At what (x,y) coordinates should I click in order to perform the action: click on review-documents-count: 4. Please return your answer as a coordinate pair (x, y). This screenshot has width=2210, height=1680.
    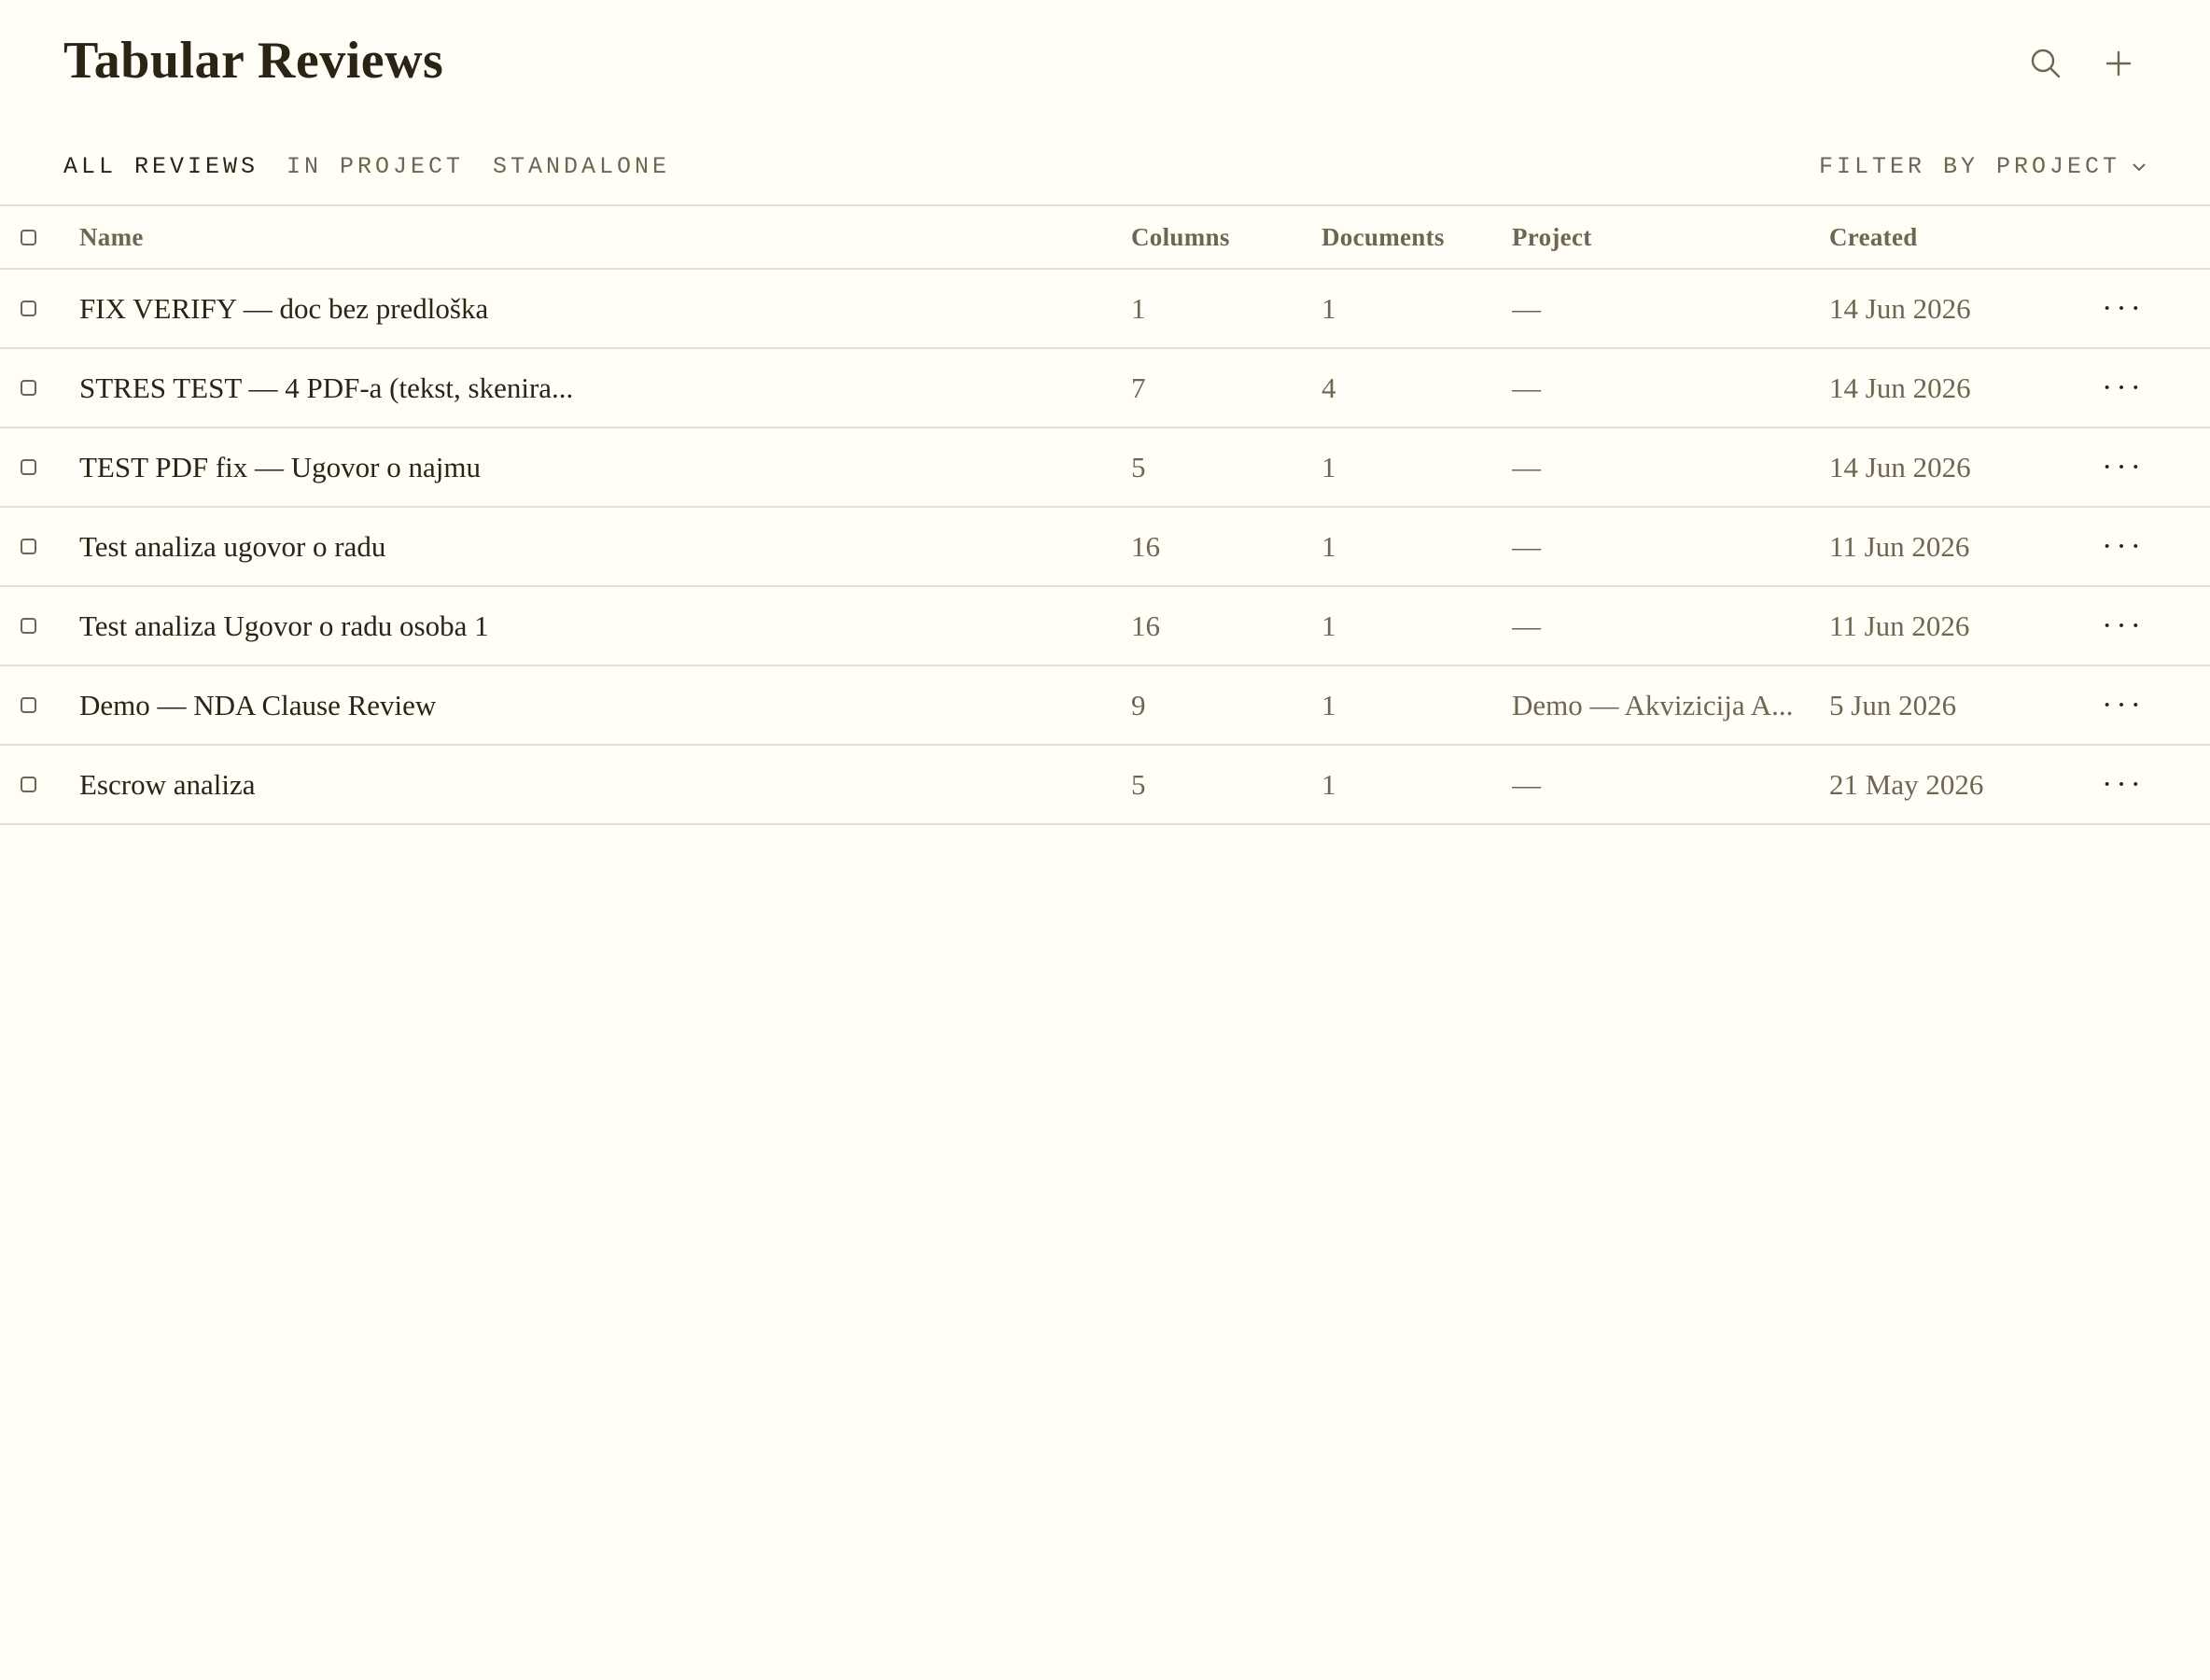
    Looking at the image, I should click on (1329, 387).